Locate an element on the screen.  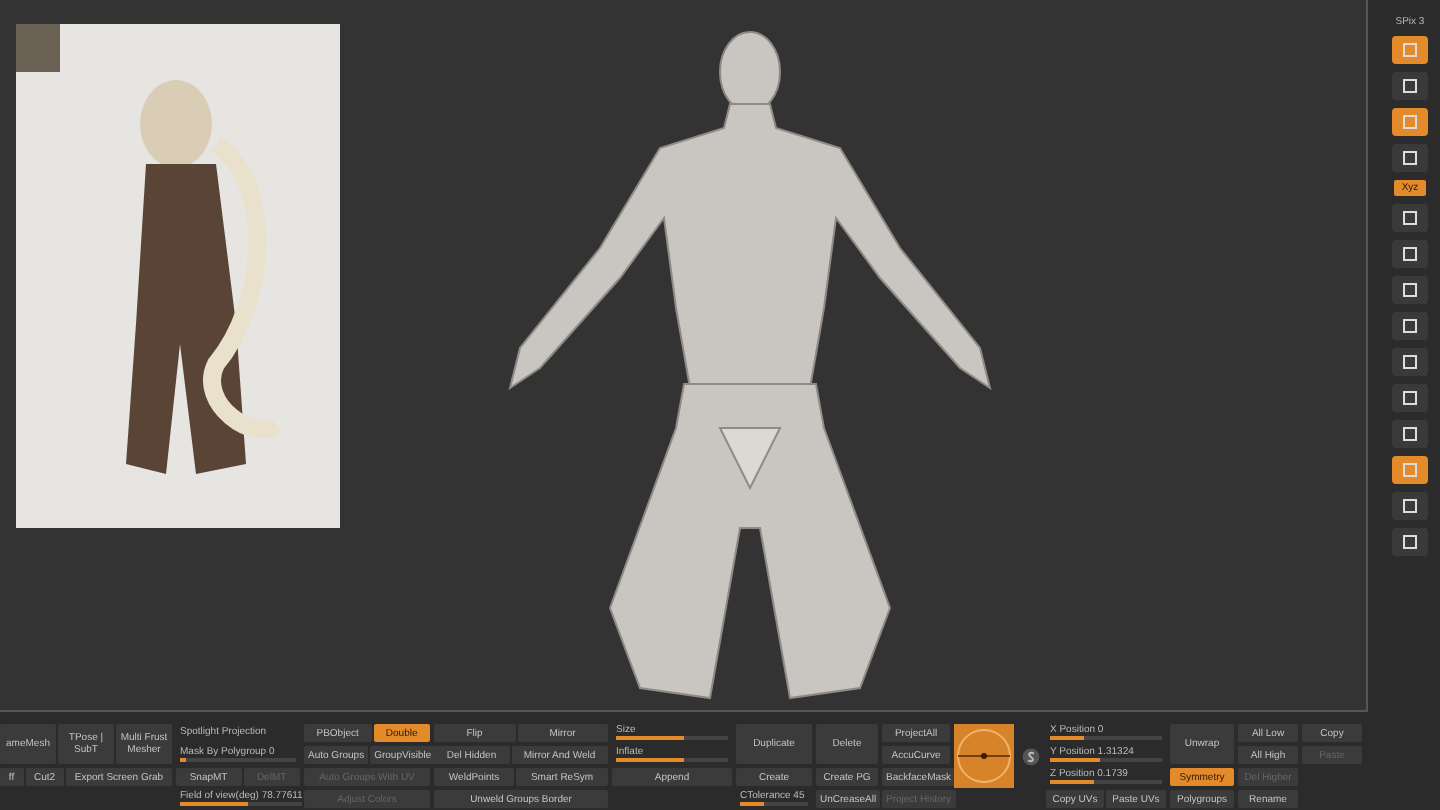
logo-icon is located at coordinates (1031, 756).